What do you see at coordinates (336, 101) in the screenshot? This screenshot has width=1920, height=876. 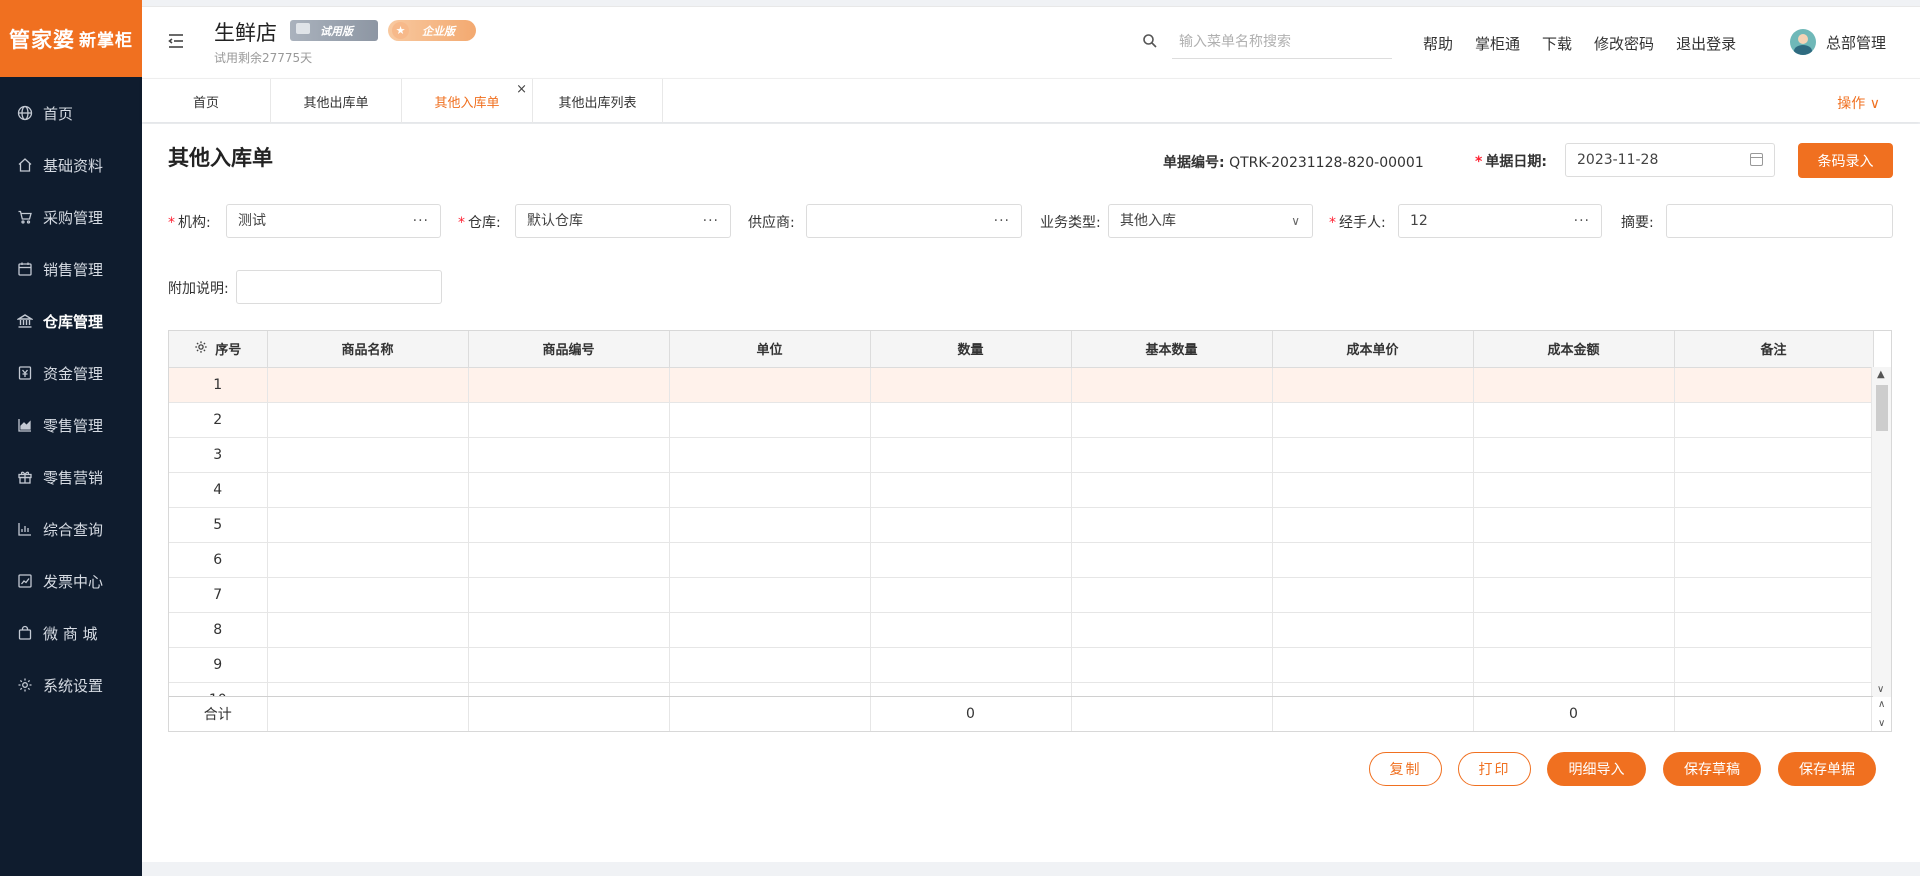 I see `tab-other-outbound: 其他出库单` at bounding box center [336, 101].